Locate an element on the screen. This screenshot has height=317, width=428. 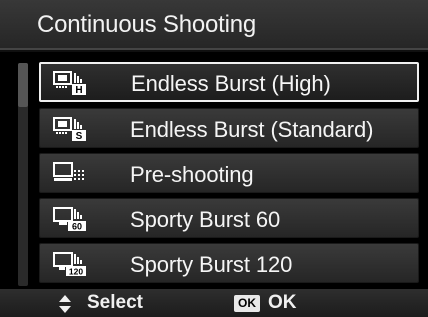
menu-item-pre-shooting: Pre-shooting is located at coordinates (229, 173).